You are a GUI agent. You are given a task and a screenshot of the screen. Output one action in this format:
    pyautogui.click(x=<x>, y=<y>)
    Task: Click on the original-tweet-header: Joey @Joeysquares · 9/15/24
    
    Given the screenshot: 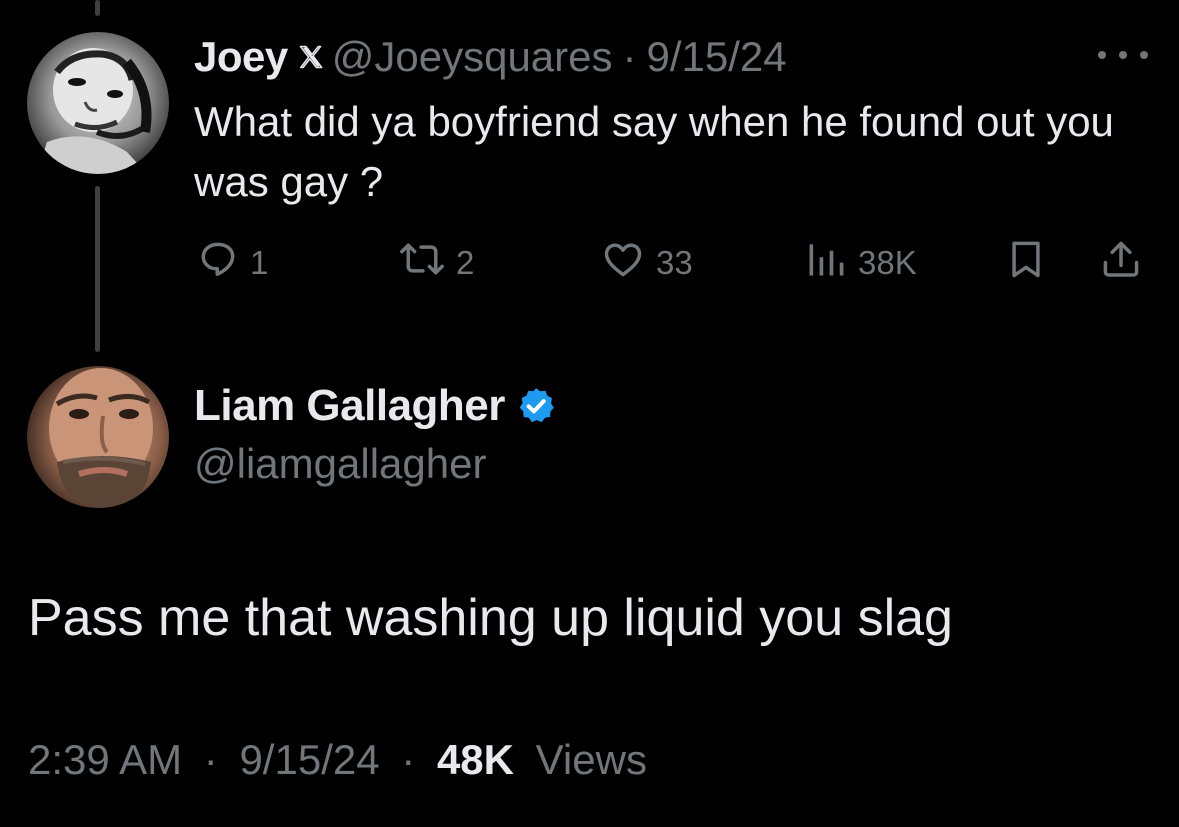 What is the action you would take?
    pyautogui.click(x=490, y=57)
    